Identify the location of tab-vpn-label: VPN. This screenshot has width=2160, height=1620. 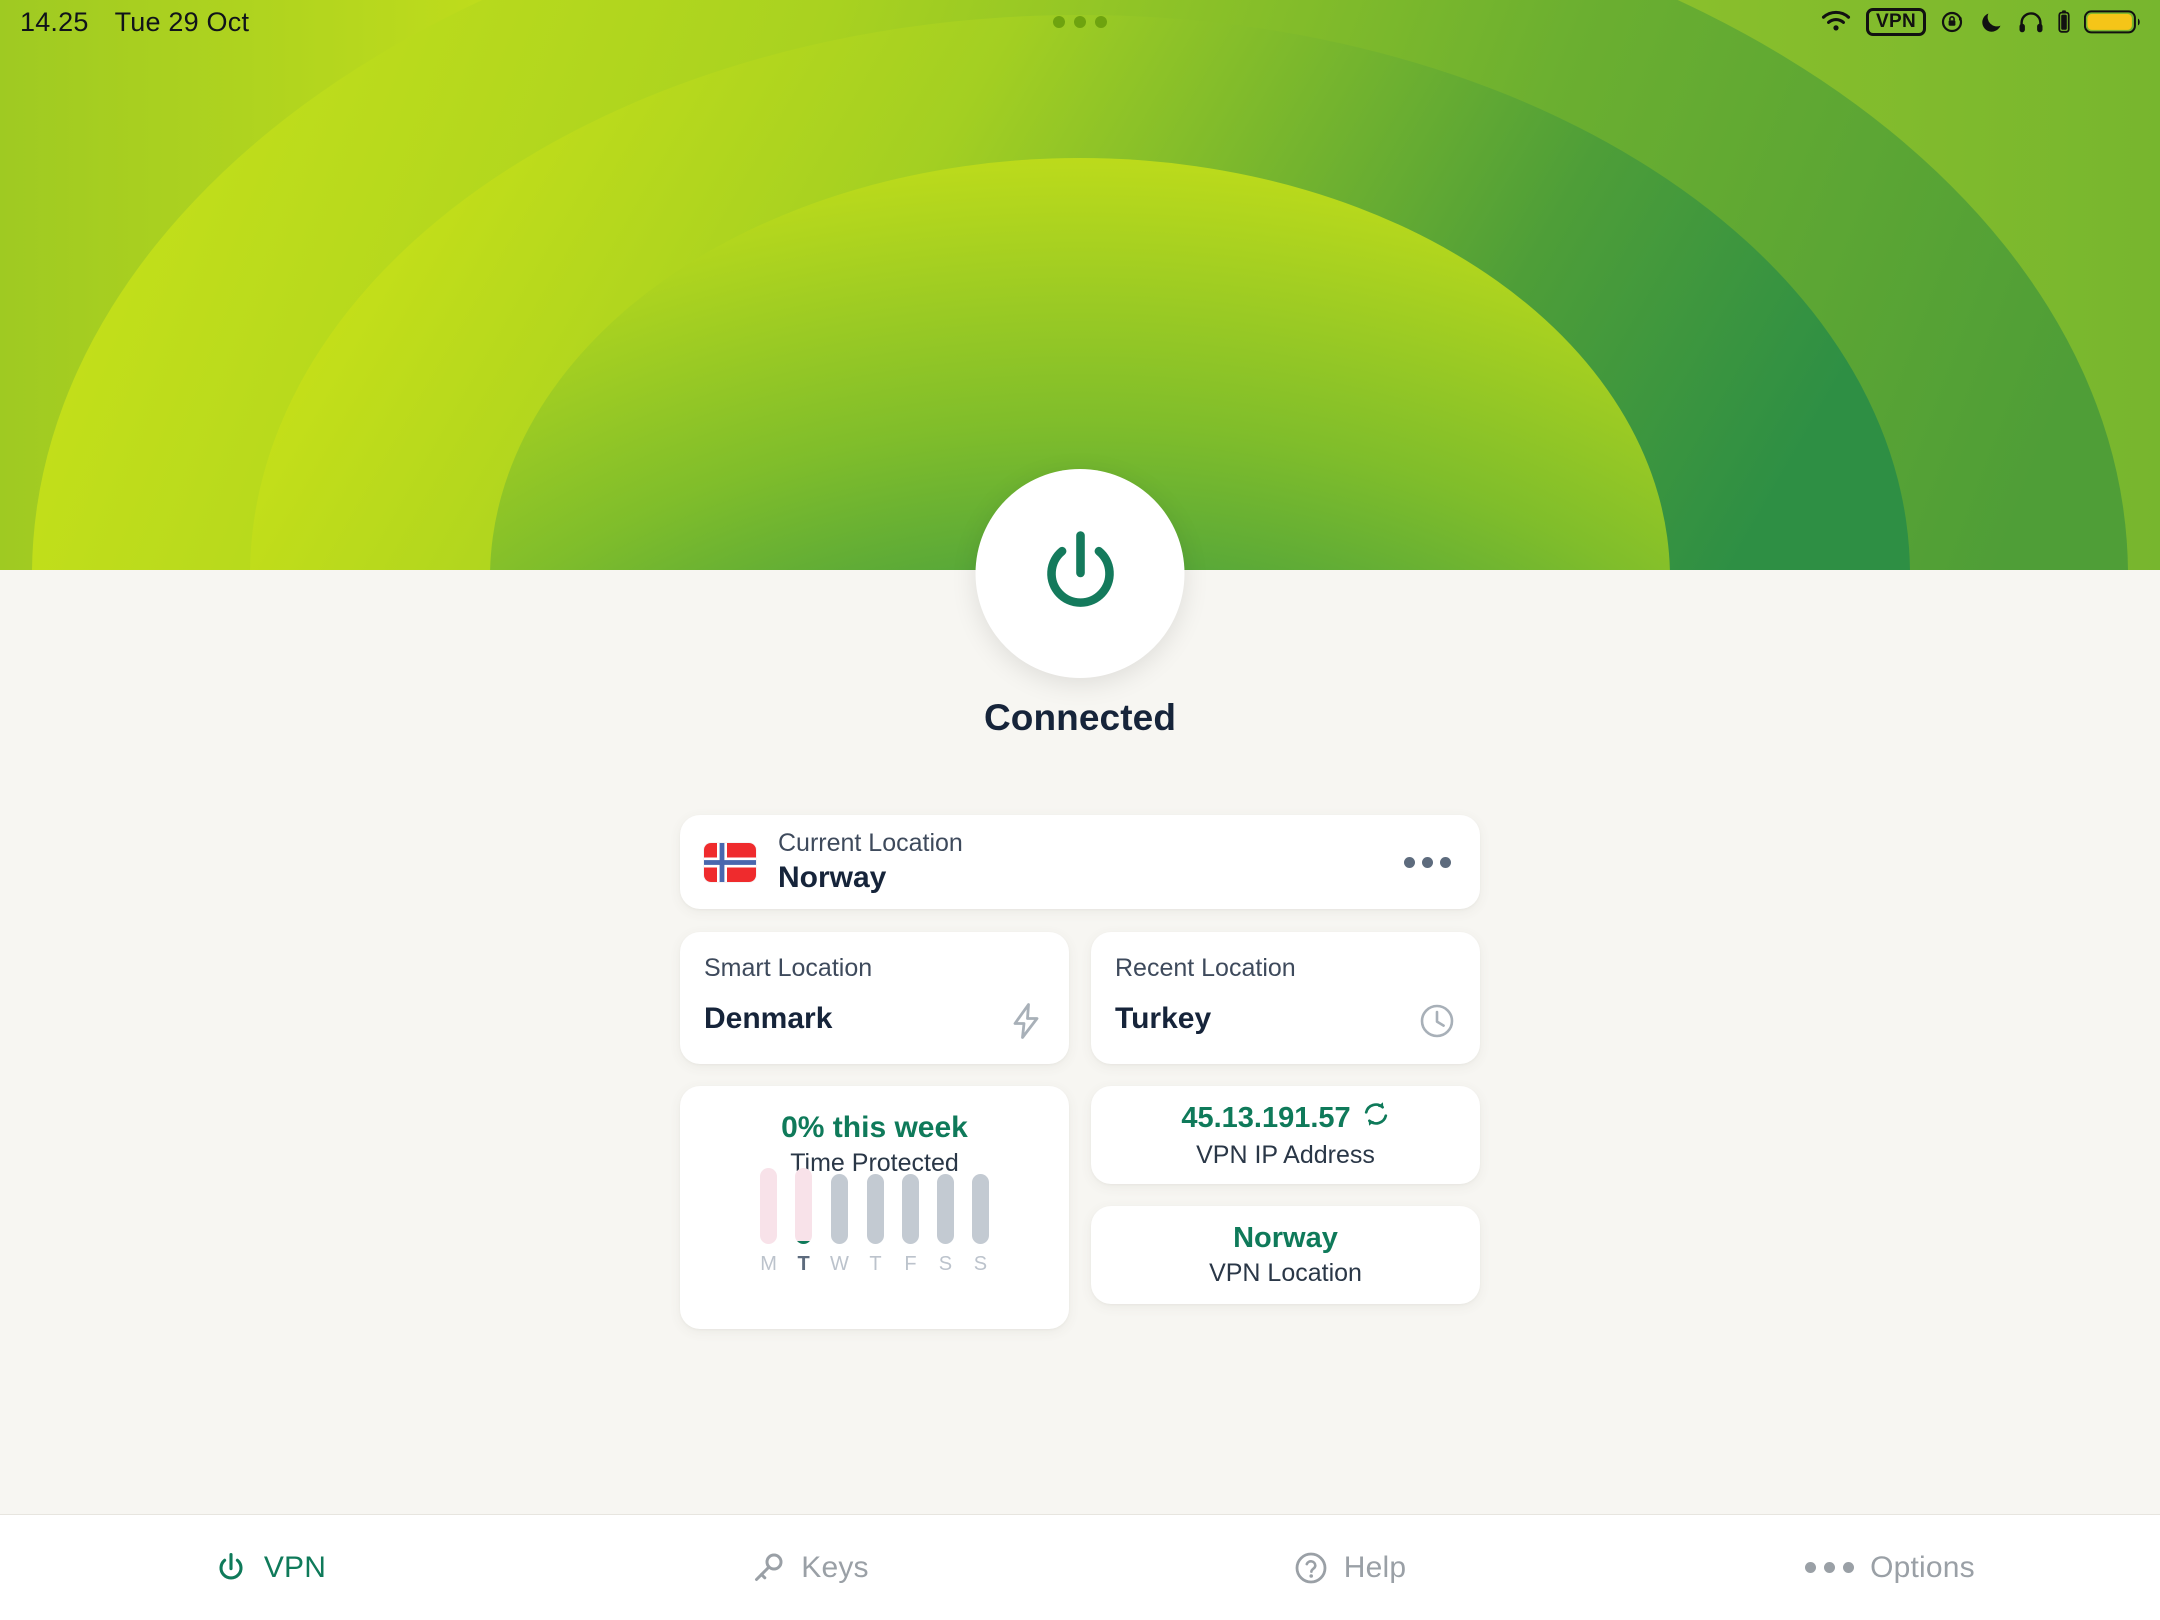
(295, 1567).